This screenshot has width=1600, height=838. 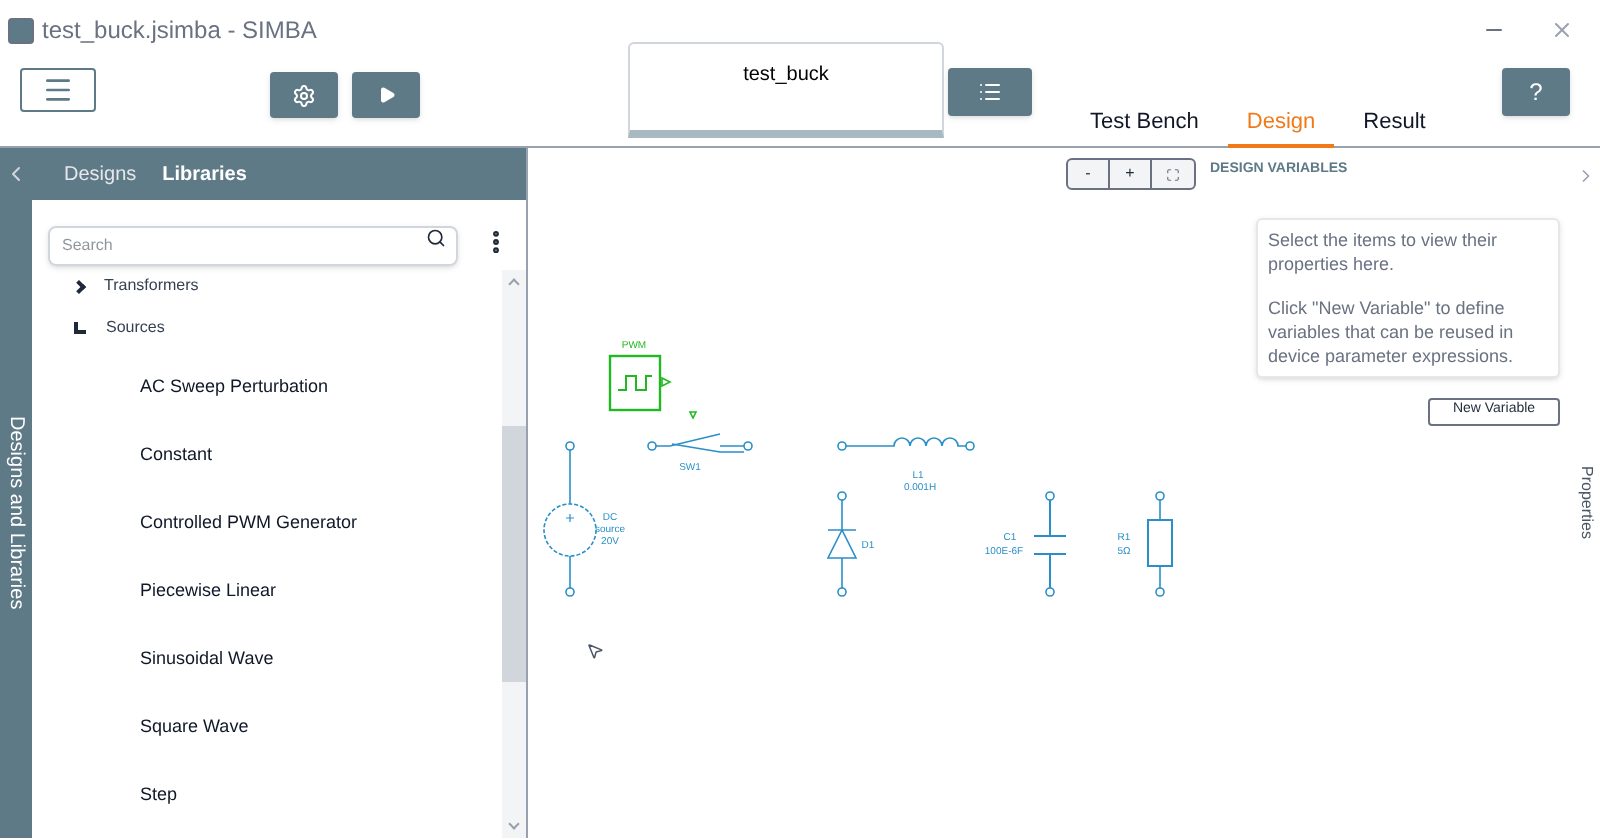 I want to click on fit-icon, so click(x=1173, y=174).